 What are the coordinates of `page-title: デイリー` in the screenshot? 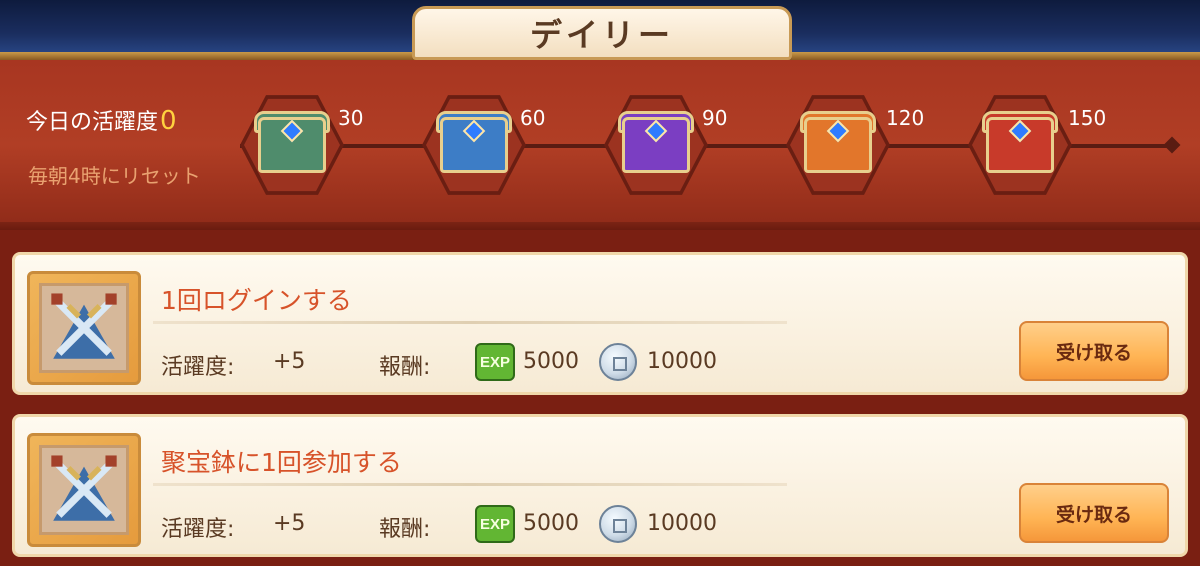 It's located at (601, 35).